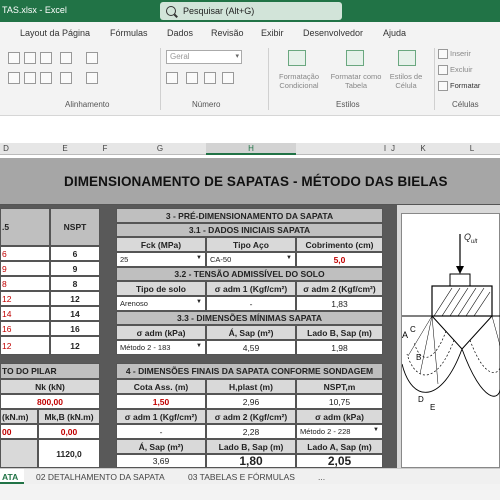 The width and height of the screenshot is (500, 500). Describe the element at coordinates (105, 148) in the screenshot. I see `col-f: F` at that location.